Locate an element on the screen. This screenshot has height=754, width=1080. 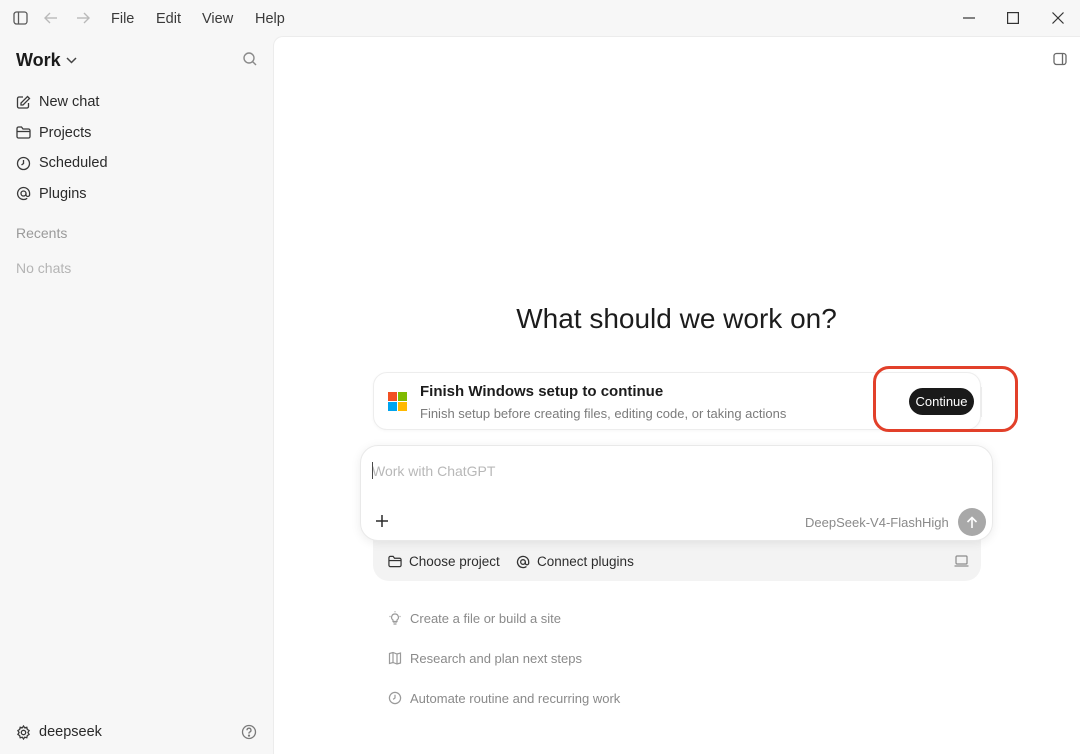
continue-button: Continue is located at coordinates (941, 401).